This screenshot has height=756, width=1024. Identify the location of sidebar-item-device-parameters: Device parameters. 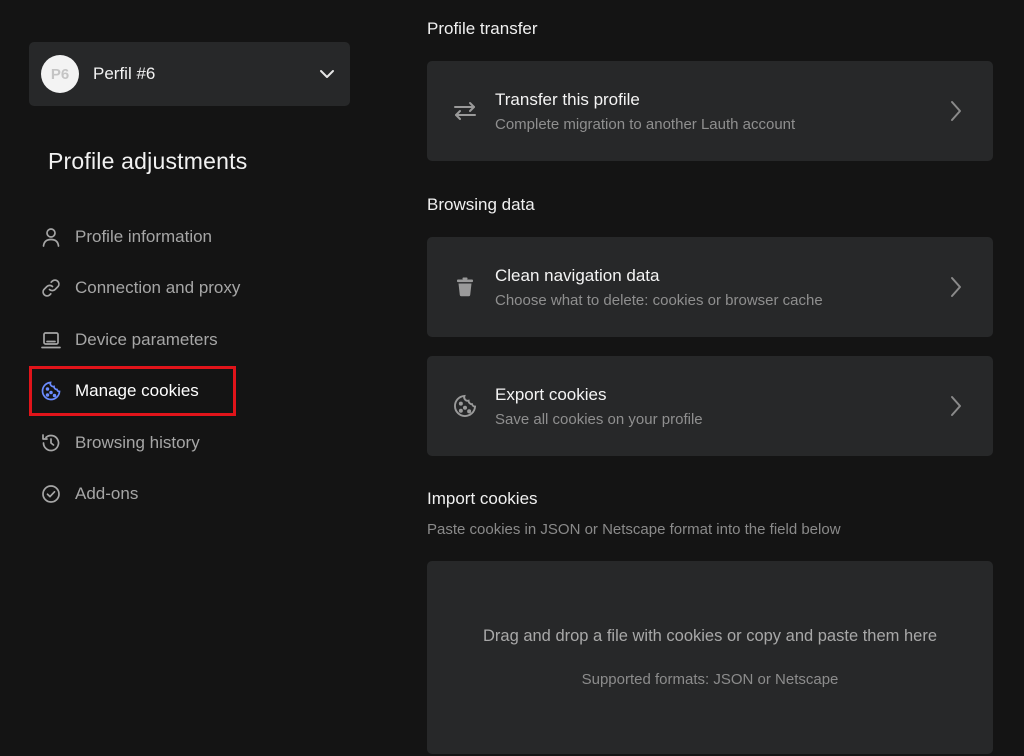
(181, 340).